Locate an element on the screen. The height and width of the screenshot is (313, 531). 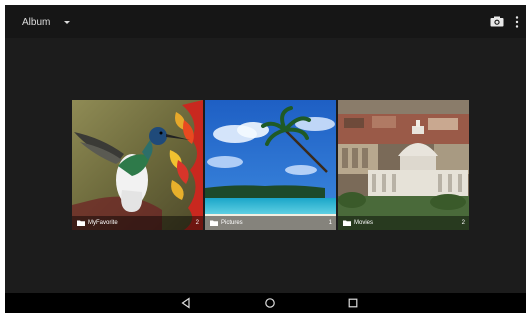
album-label-bar: Pictures 1 is located at coordinates (270, 223).